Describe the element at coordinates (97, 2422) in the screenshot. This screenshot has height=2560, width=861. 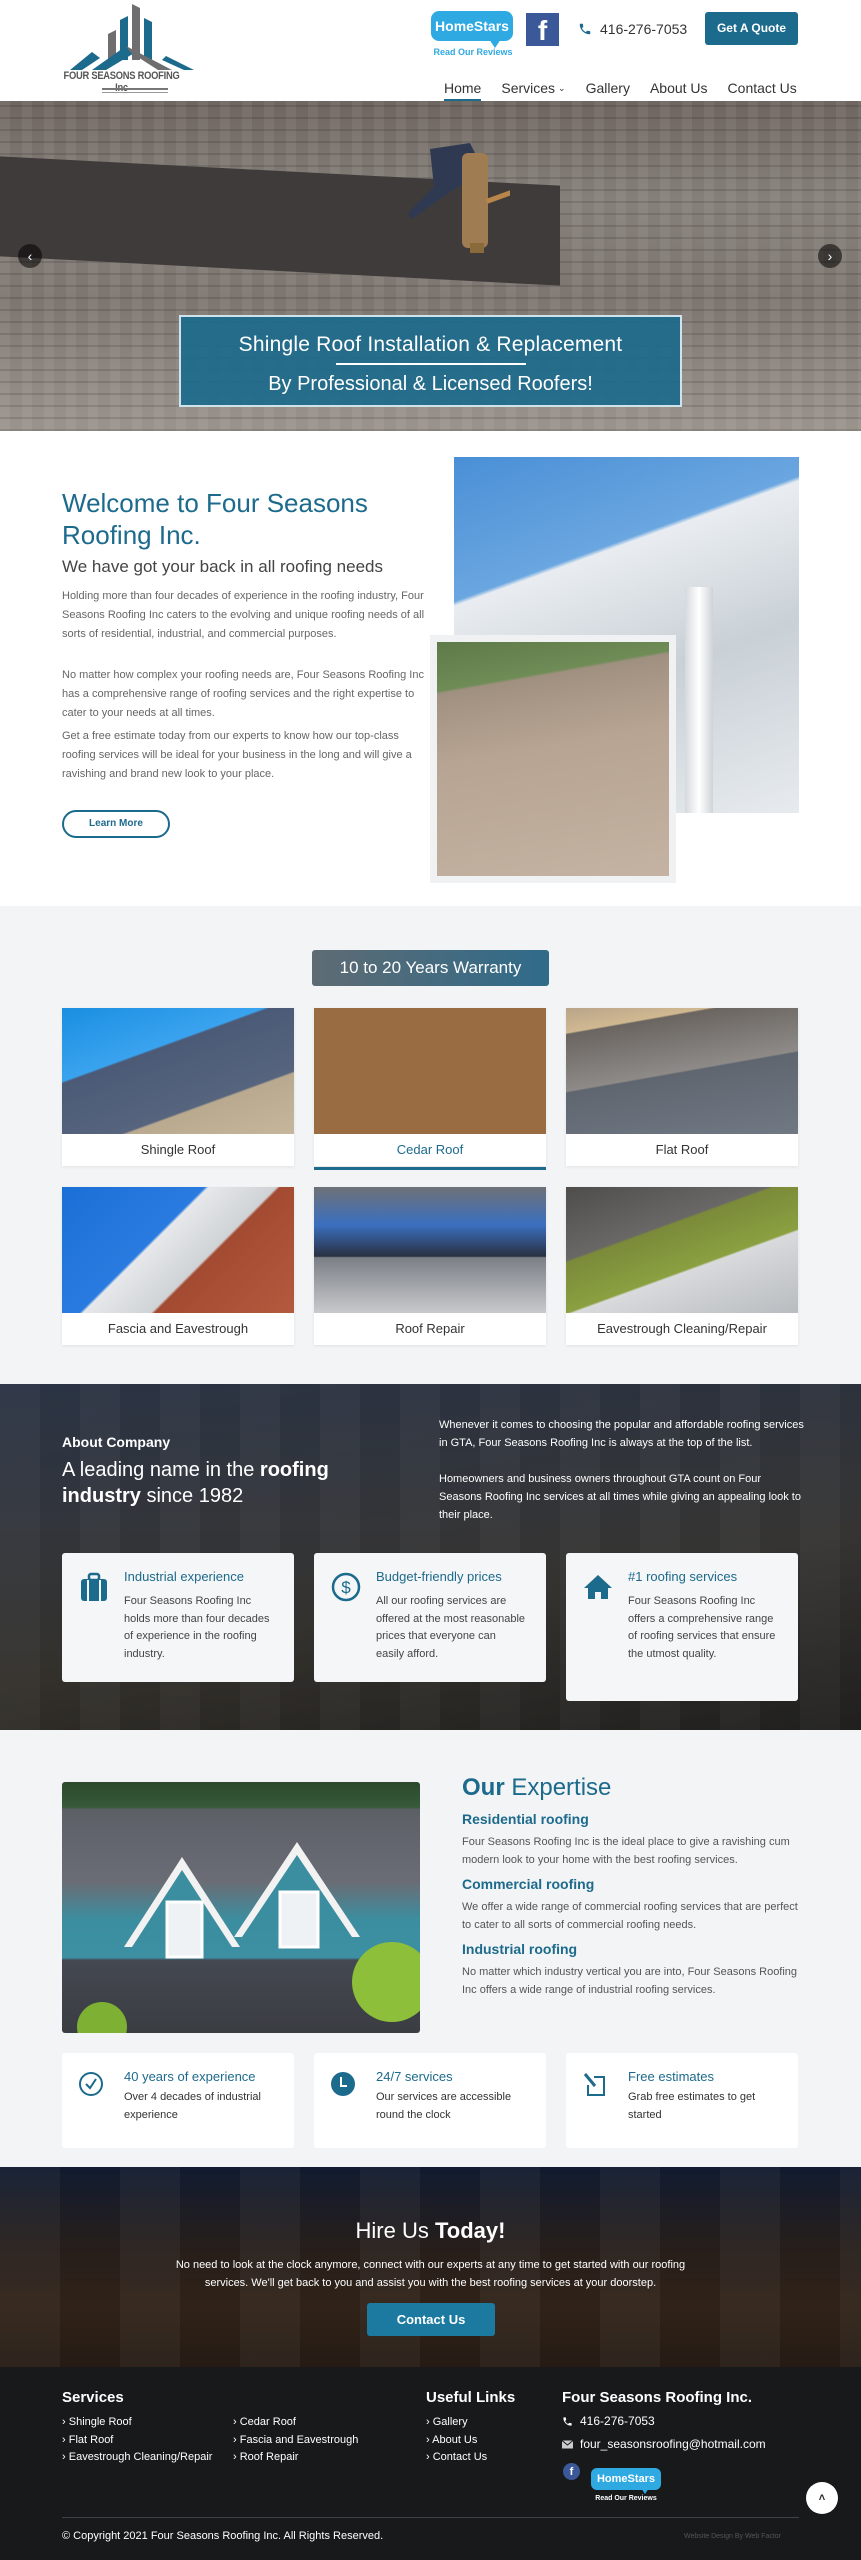
I see `footer-link-shingle-roof: Shingle Roof` at that location.